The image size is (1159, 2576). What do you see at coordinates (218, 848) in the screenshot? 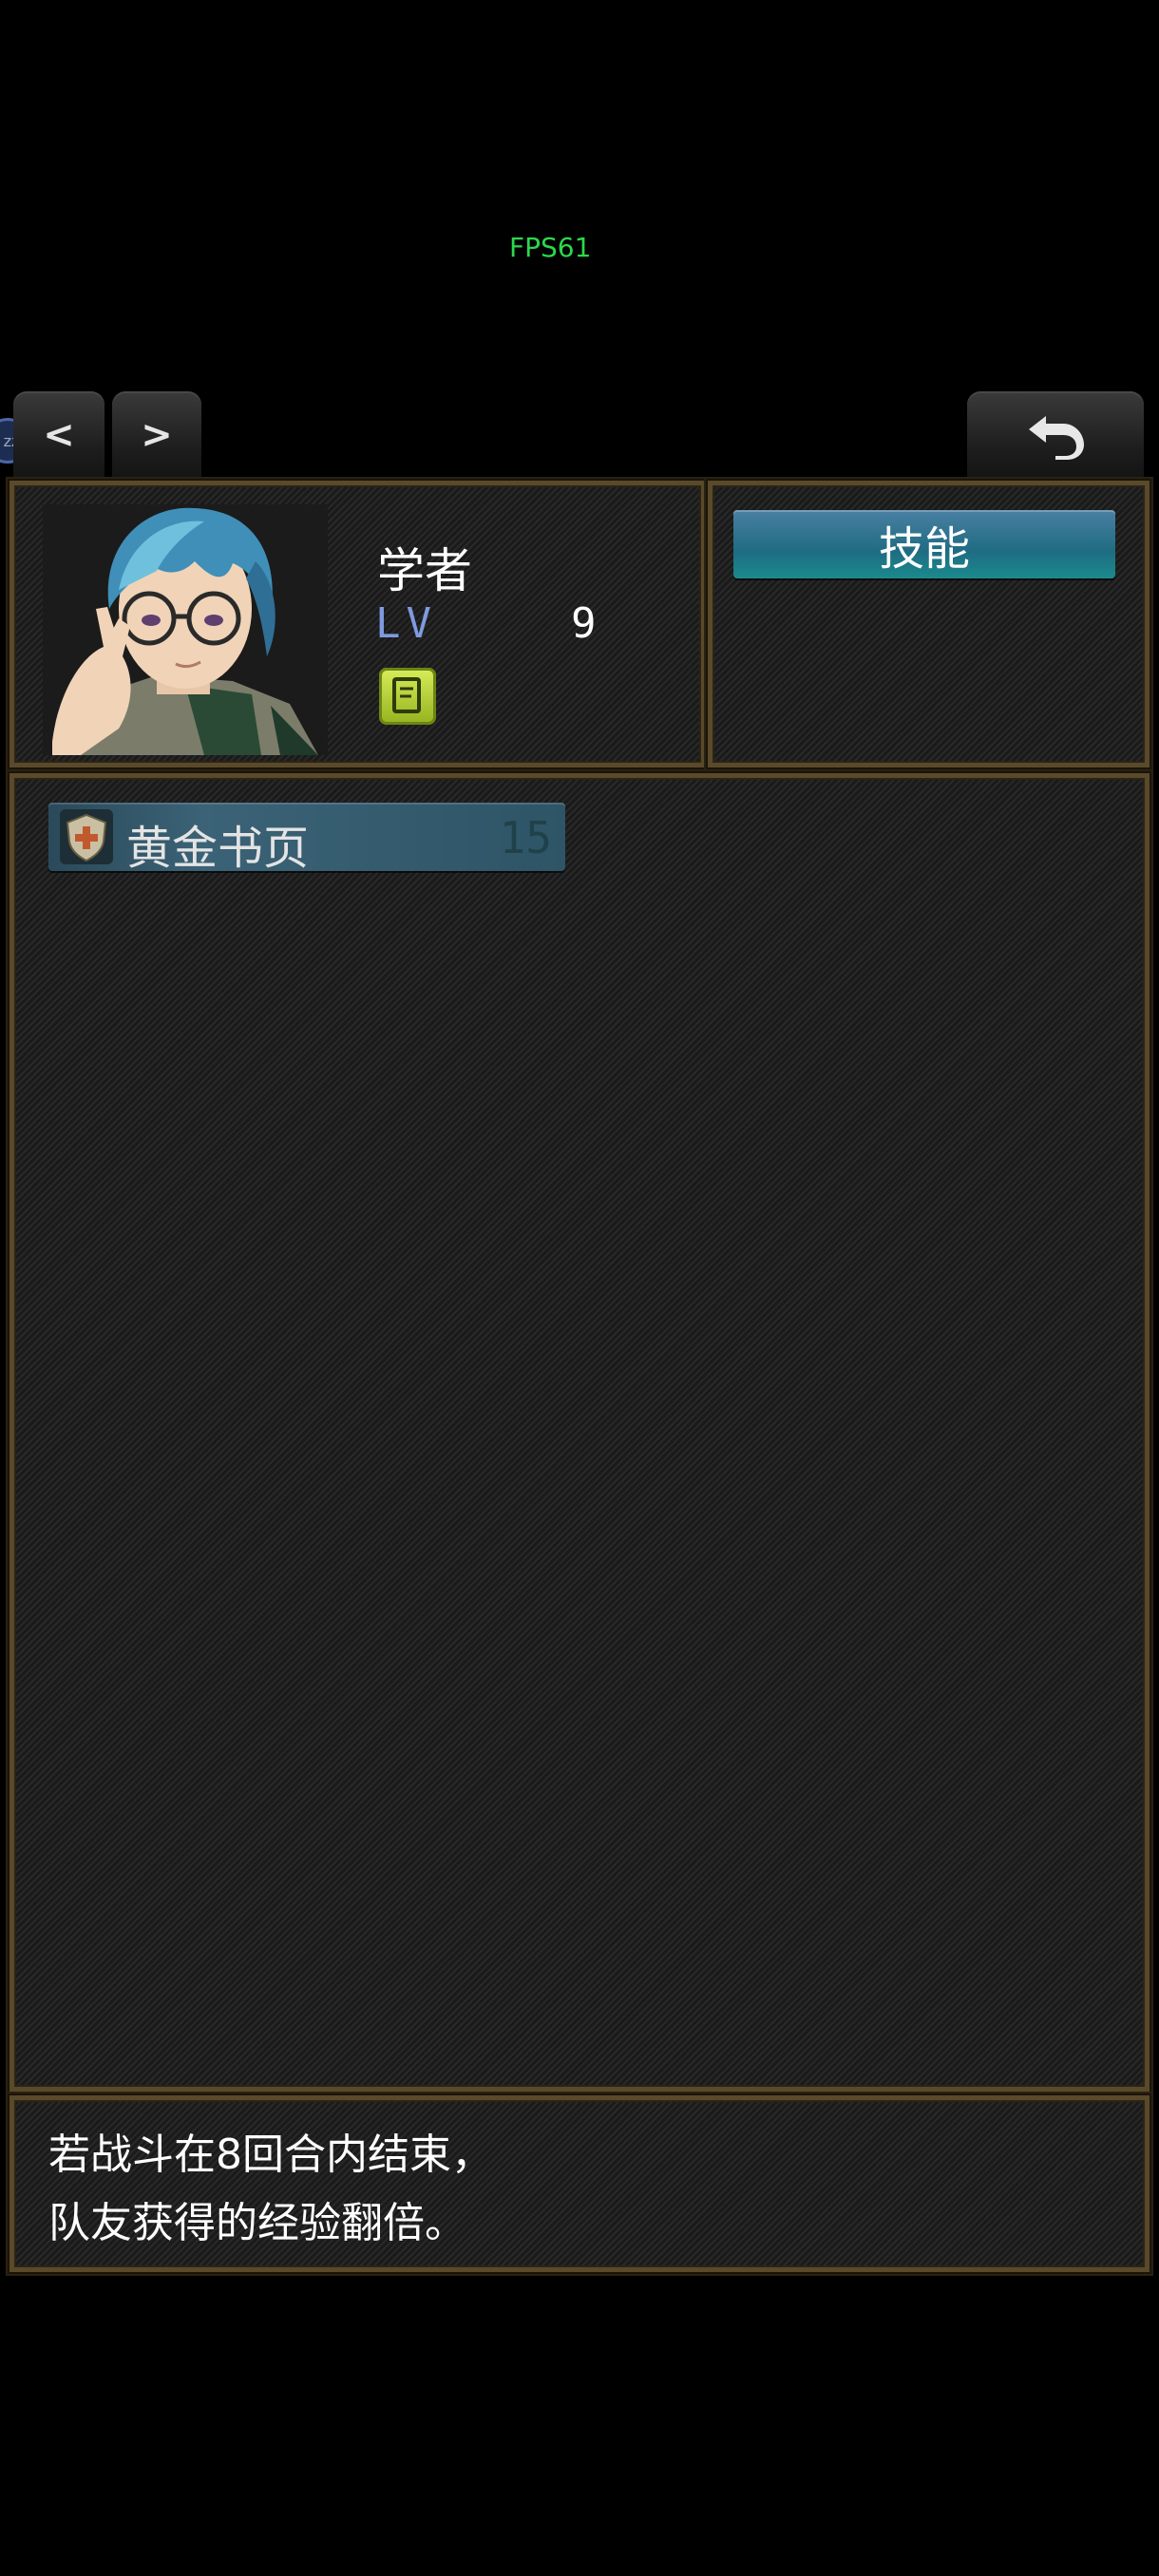
I see `skill-name: 黄金书页` at bounding box center [218, 848].